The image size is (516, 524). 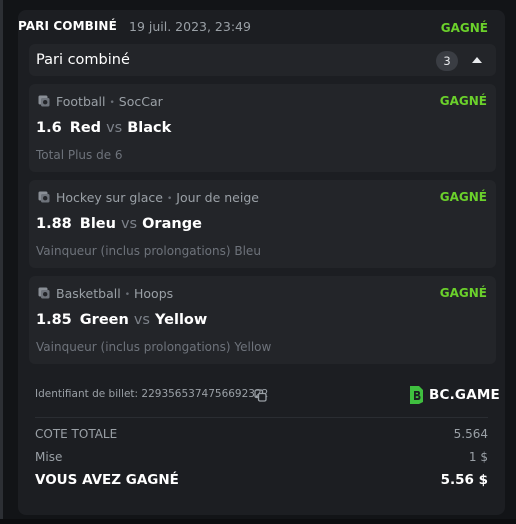 What do you see at coordinates (85, 128) in the screenshot?
I see `team-home: Red` at bounding box center [85, 128].